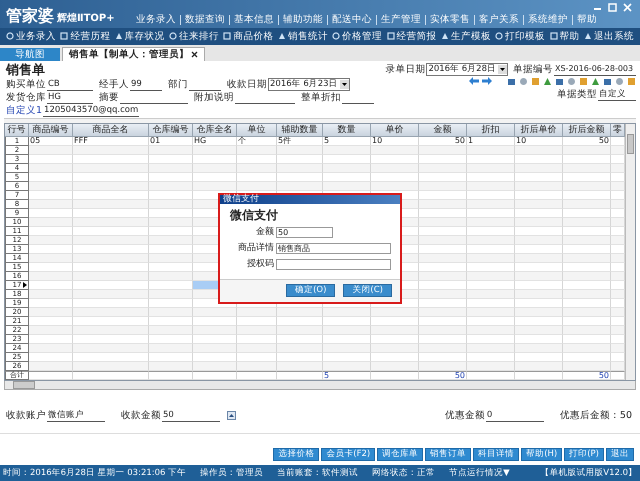 This screenshot has width=640, height=481. What do you see at coordinates (404, 472) in the screenshot?
I see `status-text: 网络状态：正常` at bounding box center [404, 472].